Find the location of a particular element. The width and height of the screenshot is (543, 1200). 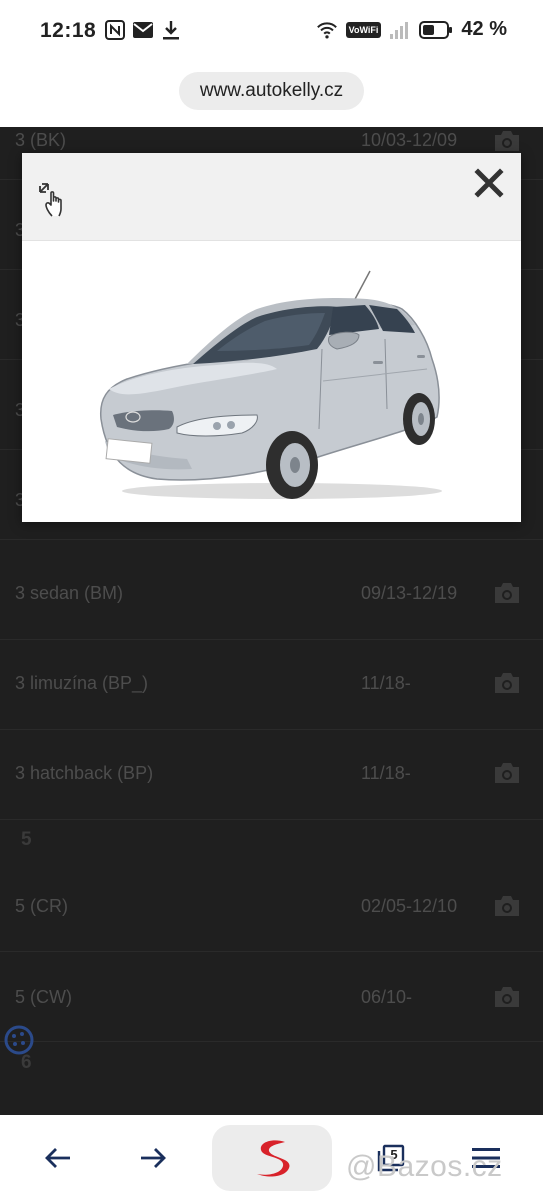

status-notification-icons is located at coordinates (143, 30).